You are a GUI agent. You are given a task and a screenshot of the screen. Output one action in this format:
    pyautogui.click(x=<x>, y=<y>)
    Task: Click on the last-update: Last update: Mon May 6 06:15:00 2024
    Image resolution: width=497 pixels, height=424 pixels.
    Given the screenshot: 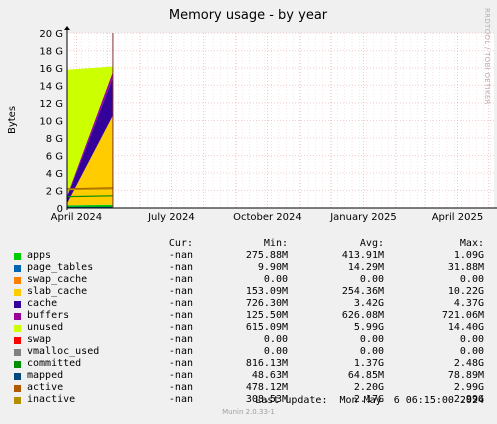 What is the action you would take?
    pyautogui.click(x=369, y=400)
    